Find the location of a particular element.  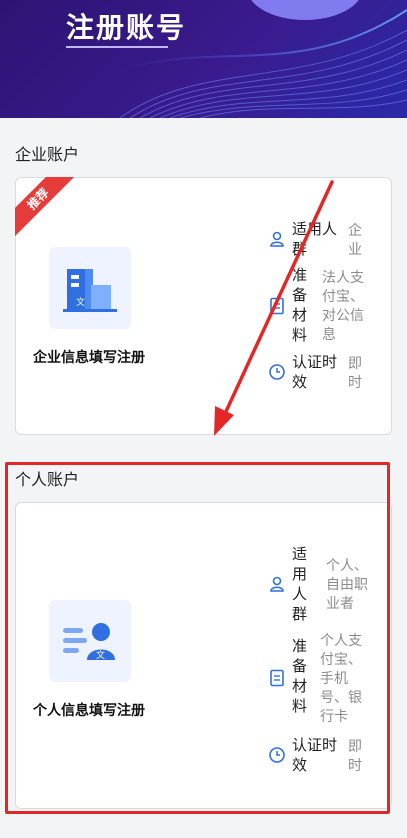

enterprise-card-title: 企业信息填写注册 is located at coordinates (89, 357).